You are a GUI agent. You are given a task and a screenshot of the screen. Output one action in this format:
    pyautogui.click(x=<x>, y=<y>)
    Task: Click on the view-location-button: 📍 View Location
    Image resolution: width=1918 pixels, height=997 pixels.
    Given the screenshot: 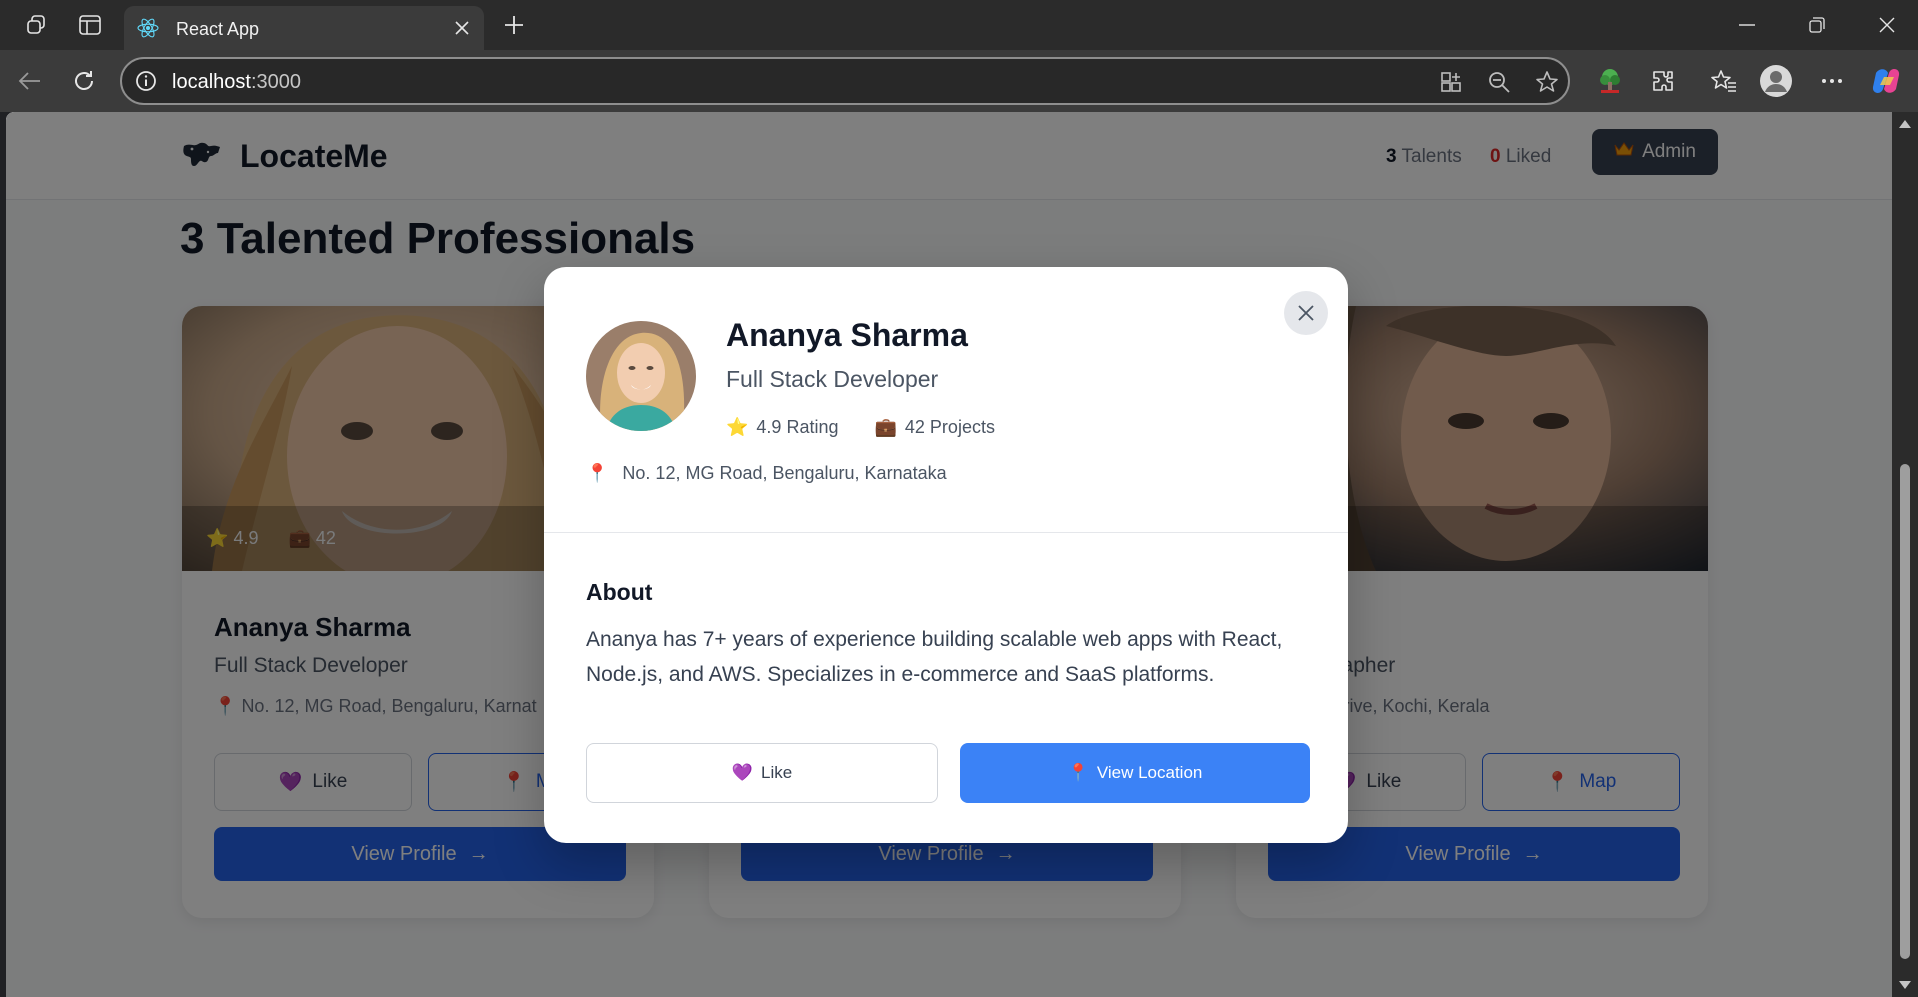 What is the action you would take?
    pyautogui.click(x=1135, y=773)
    